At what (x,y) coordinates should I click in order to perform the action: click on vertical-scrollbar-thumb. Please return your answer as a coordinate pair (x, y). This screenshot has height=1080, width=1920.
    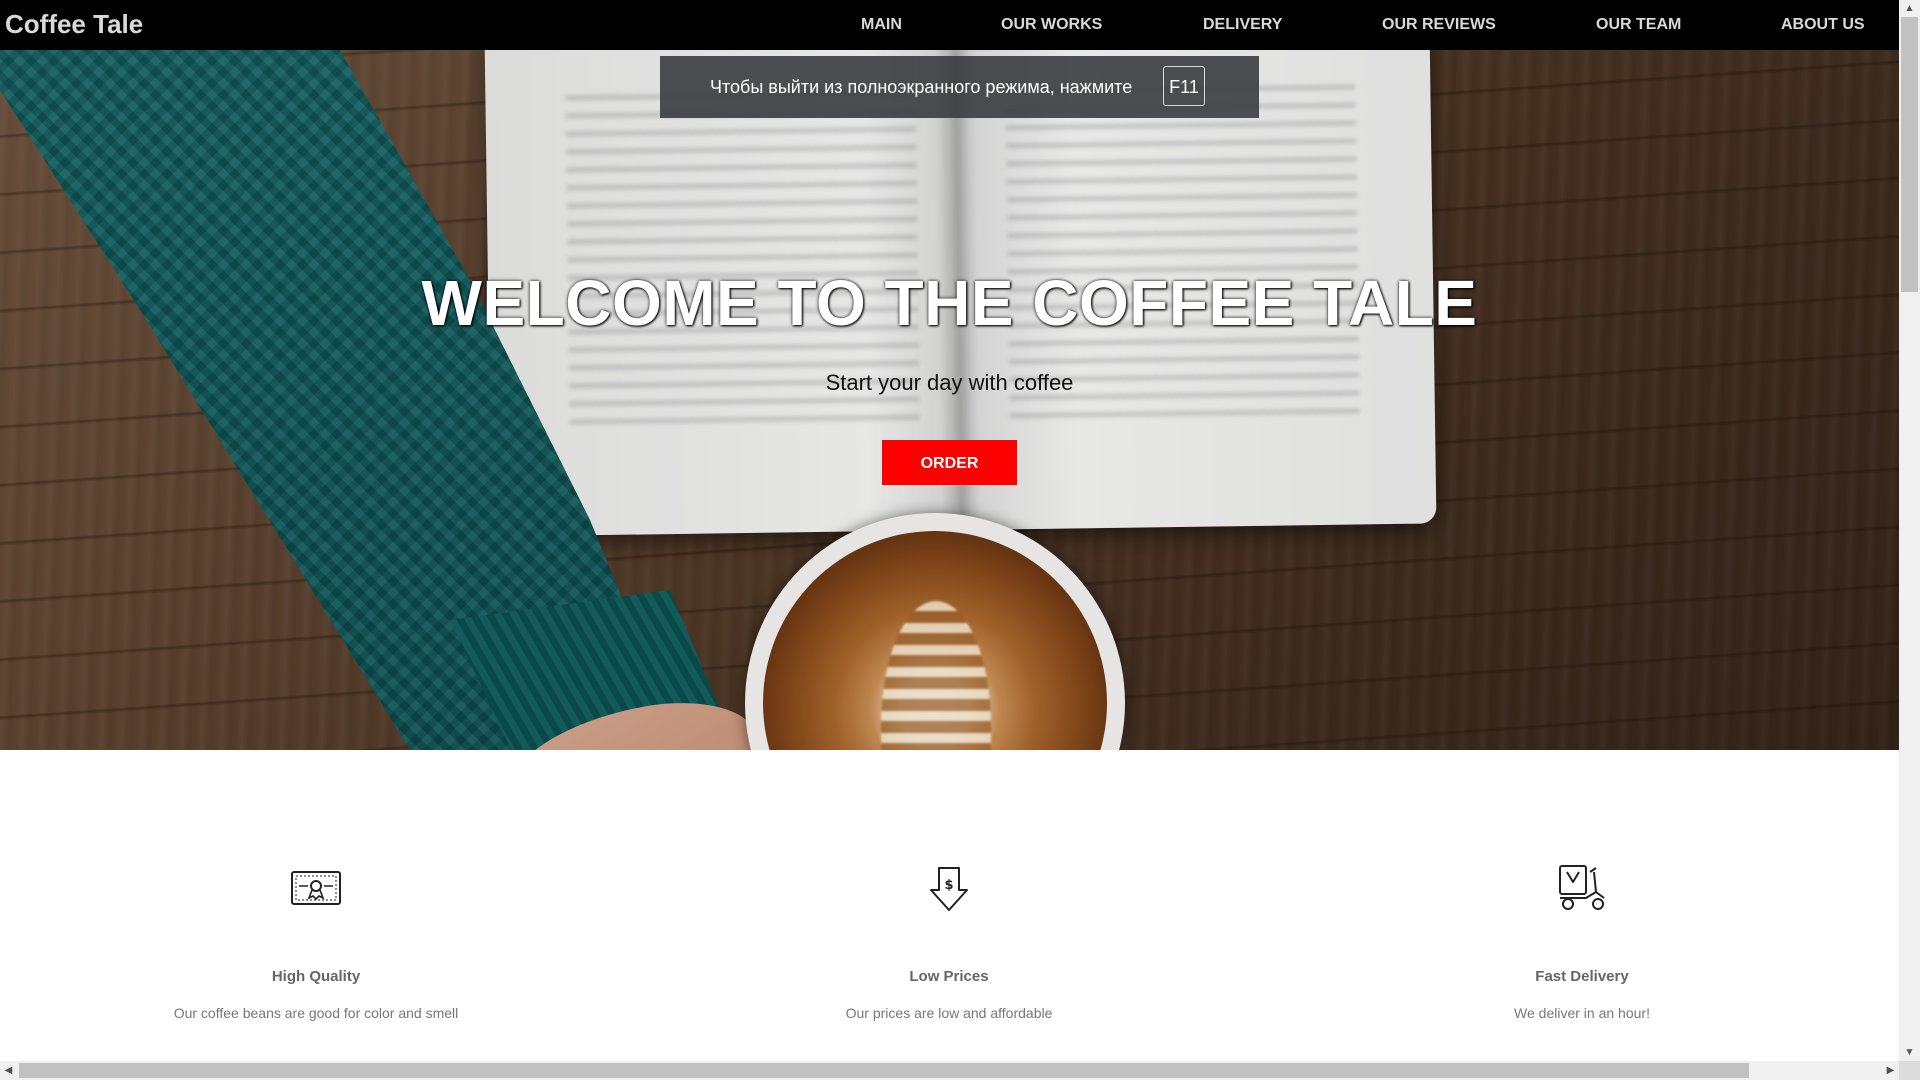
    Looking at the image, I should click on (1909, 154).